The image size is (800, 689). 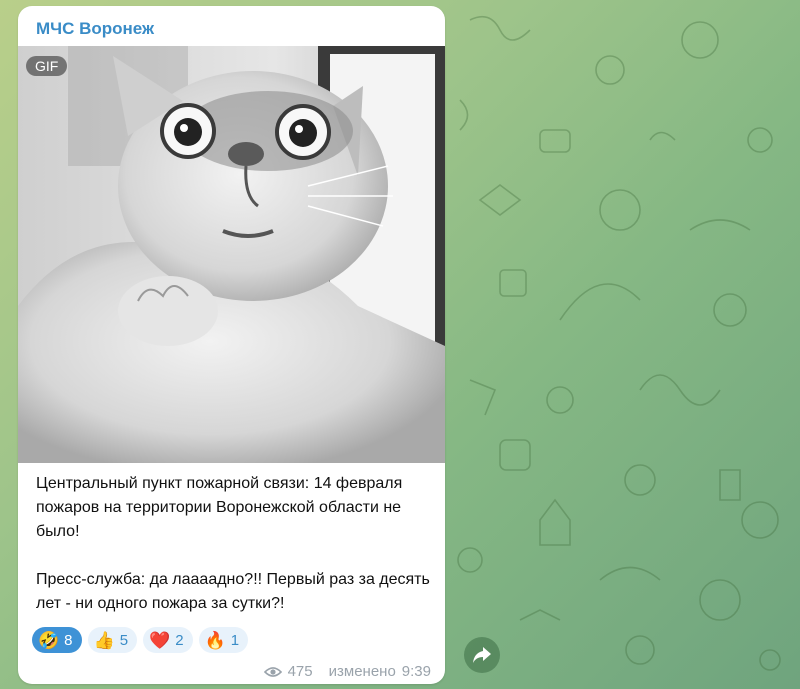 What do you see at coordinates (215, 640) in the screenshot?
I see `fire-emoji-icon: 🔥` at bounding box center [215, 640].